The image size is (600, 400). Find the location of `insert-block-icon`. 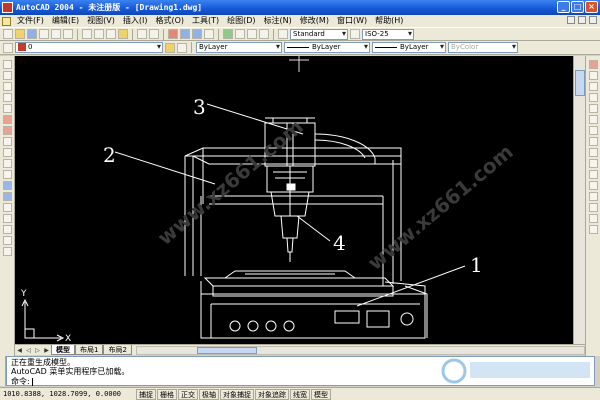

insert-block-icon is located at coordinates (7, 185).